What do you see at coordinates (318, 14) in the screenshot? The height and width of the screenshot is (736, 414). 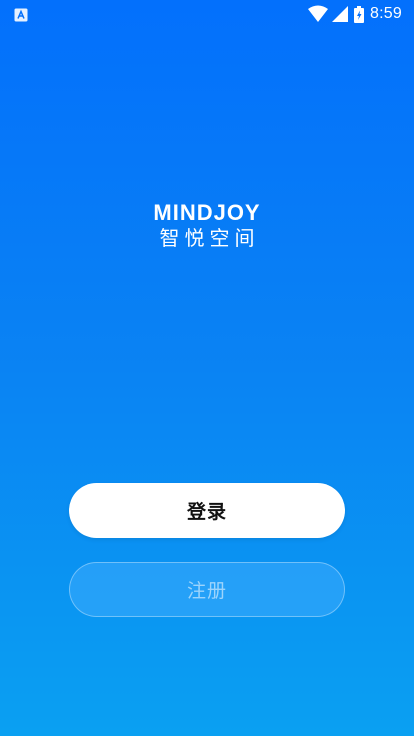 I see `wifi-icon` at bounding box center [318, 14].